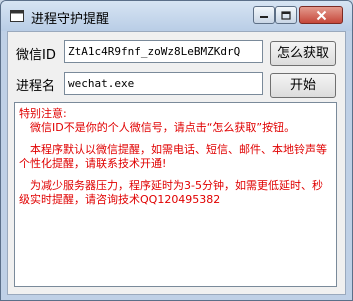 The height and width of the screenshot is (301, 353). What do you see at coordinates (157, 127) in the screenshot?
I see `notice-line-1: 微信ID不是你的个人微信号，请点击“怎么获取”按钮。` at bounding box center [157, 127].